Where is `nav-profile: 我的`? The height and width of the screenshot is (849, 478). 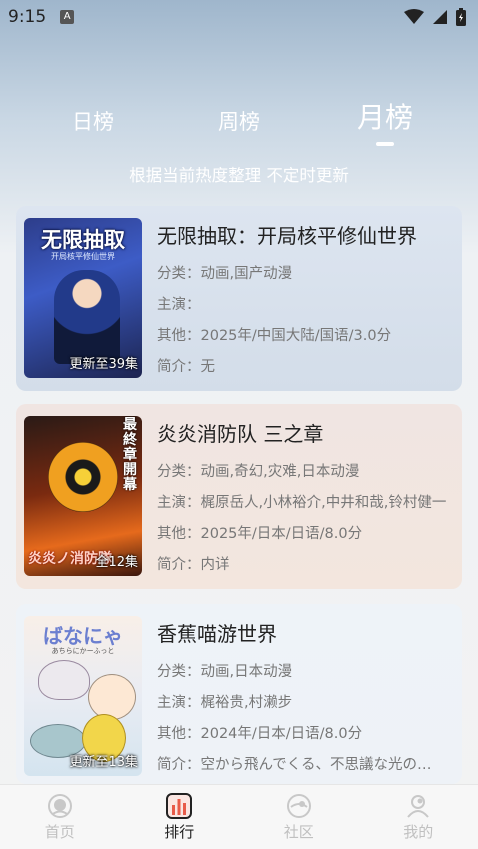
nav-profile: 我的 is located at coordinates (418, 817).